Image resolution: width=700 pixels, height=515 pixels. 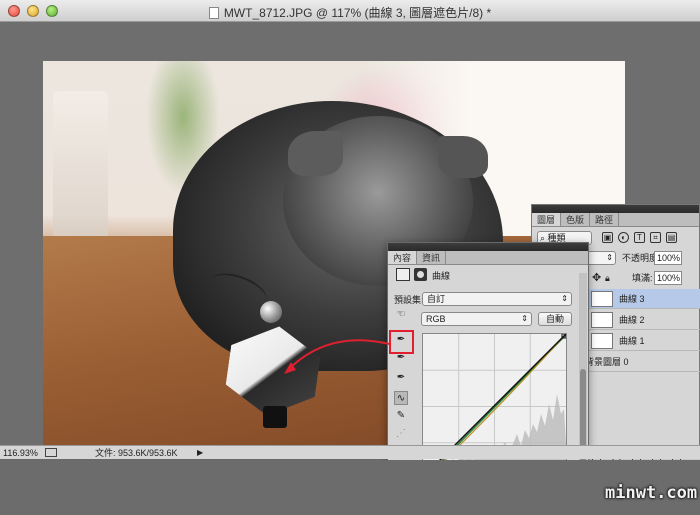 I want to click on watermark: minwt.com, so click(x=651, y=493).